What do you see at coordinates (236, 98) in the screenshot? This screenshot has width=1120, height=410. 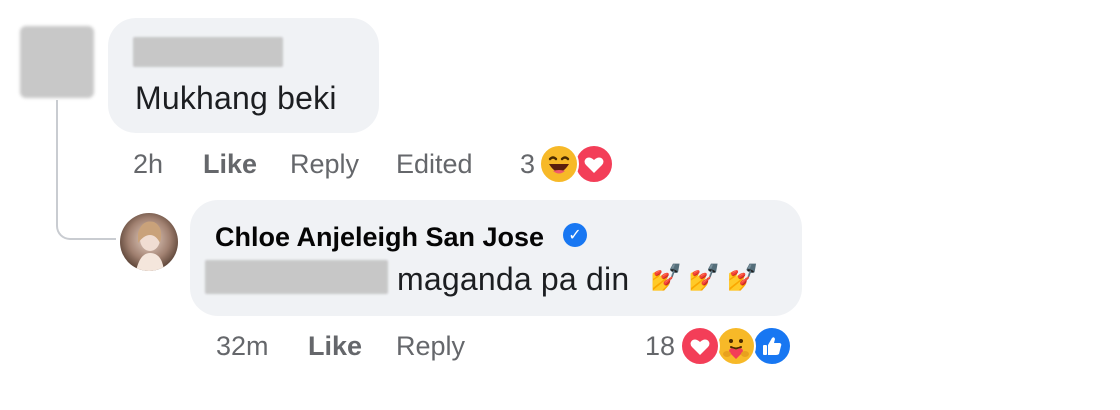 I see `comment-text: Mukhang beki` at bounding box center [236, 98].